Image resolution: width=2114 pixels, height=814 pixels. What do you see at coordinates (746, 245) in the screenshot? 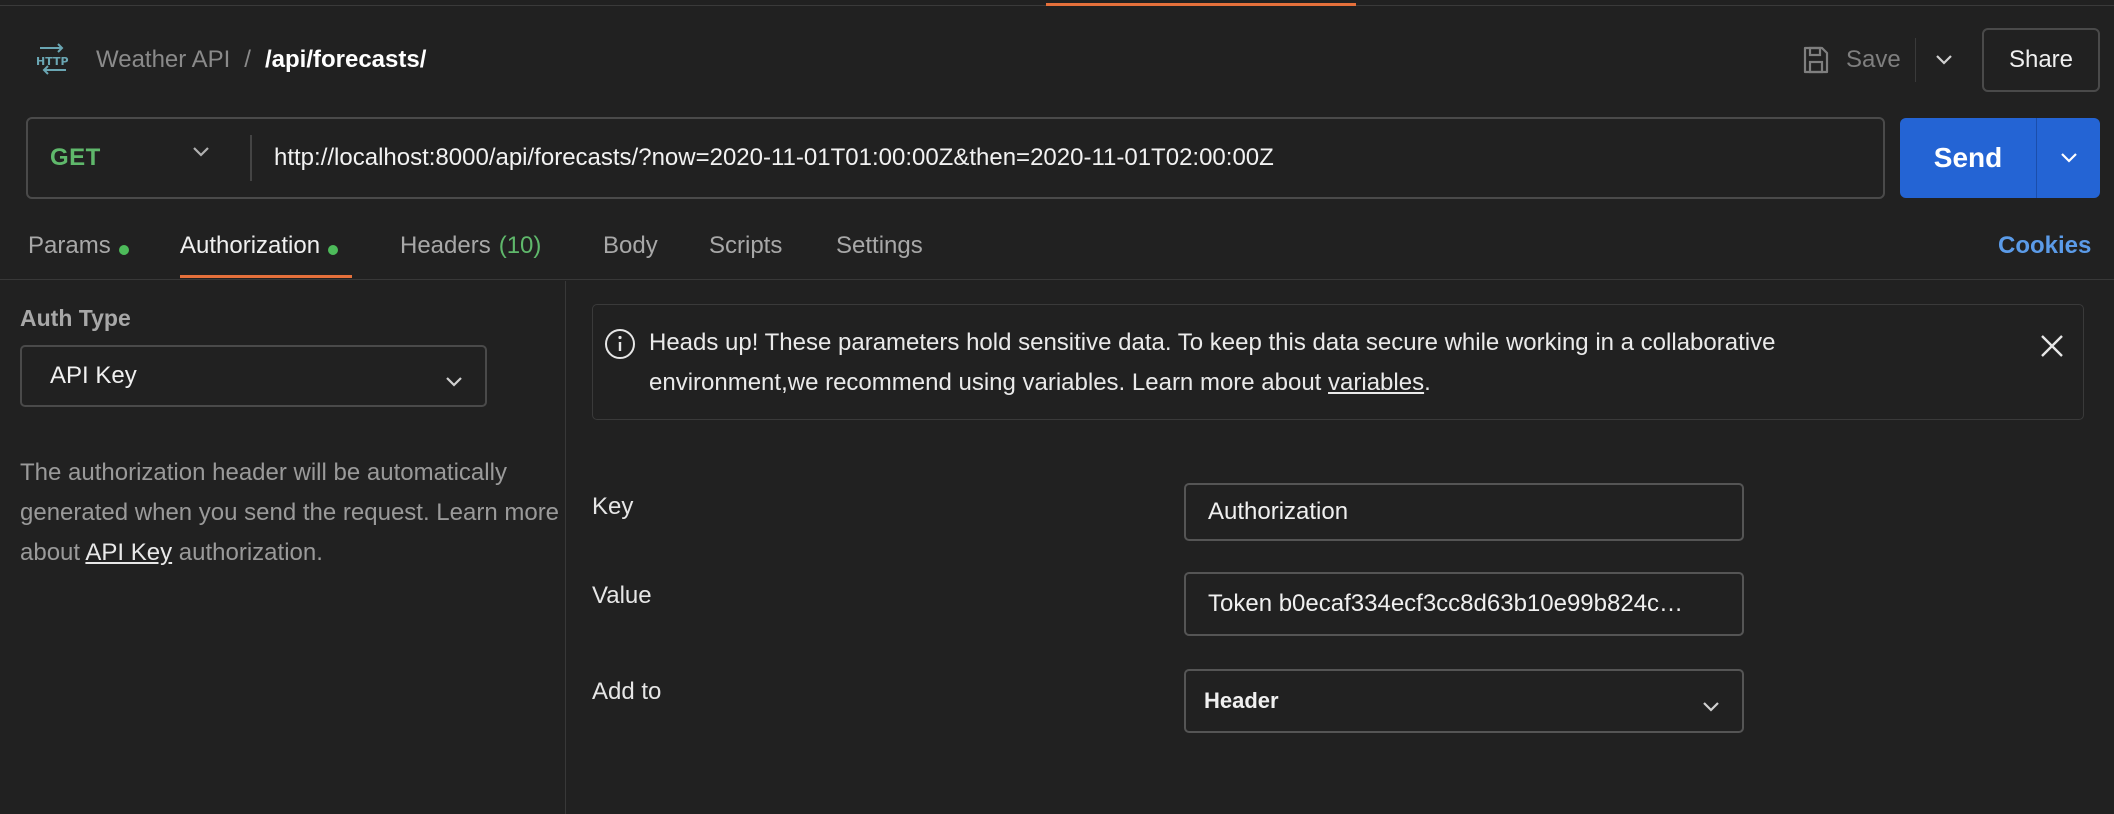
I see `tab-label: Scripts` at bounding box center [746, 245].